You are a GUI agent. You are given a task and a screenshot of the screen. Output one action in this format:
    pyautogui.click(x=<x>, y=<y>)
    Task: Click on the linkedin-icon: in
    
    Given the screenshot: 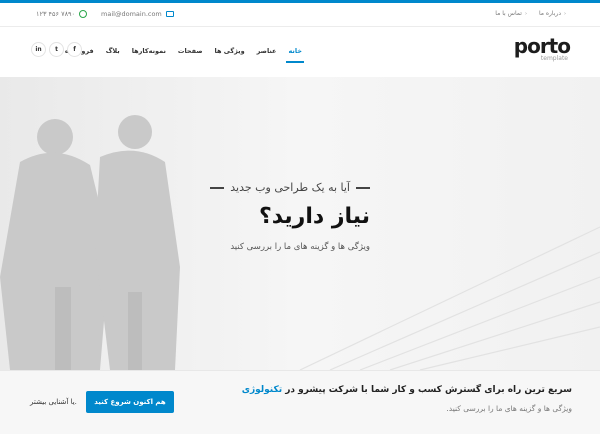 What is the action you would take?
    pyautogui.click(x=38, y=49)
    